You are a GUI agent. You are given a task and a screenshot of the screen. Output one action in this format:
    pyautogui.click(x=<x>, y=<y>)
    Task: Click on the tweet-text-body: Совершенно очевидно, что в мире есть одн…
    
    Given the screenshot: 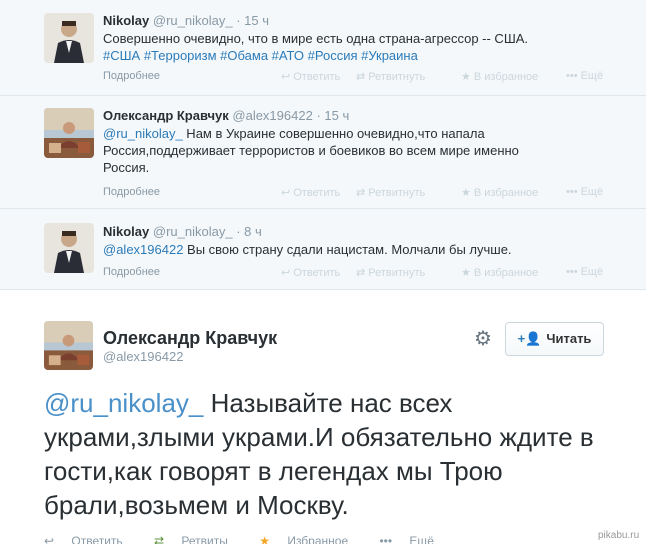 What is the action you would take?
    pyautogui.click(x=316, y=38)
    